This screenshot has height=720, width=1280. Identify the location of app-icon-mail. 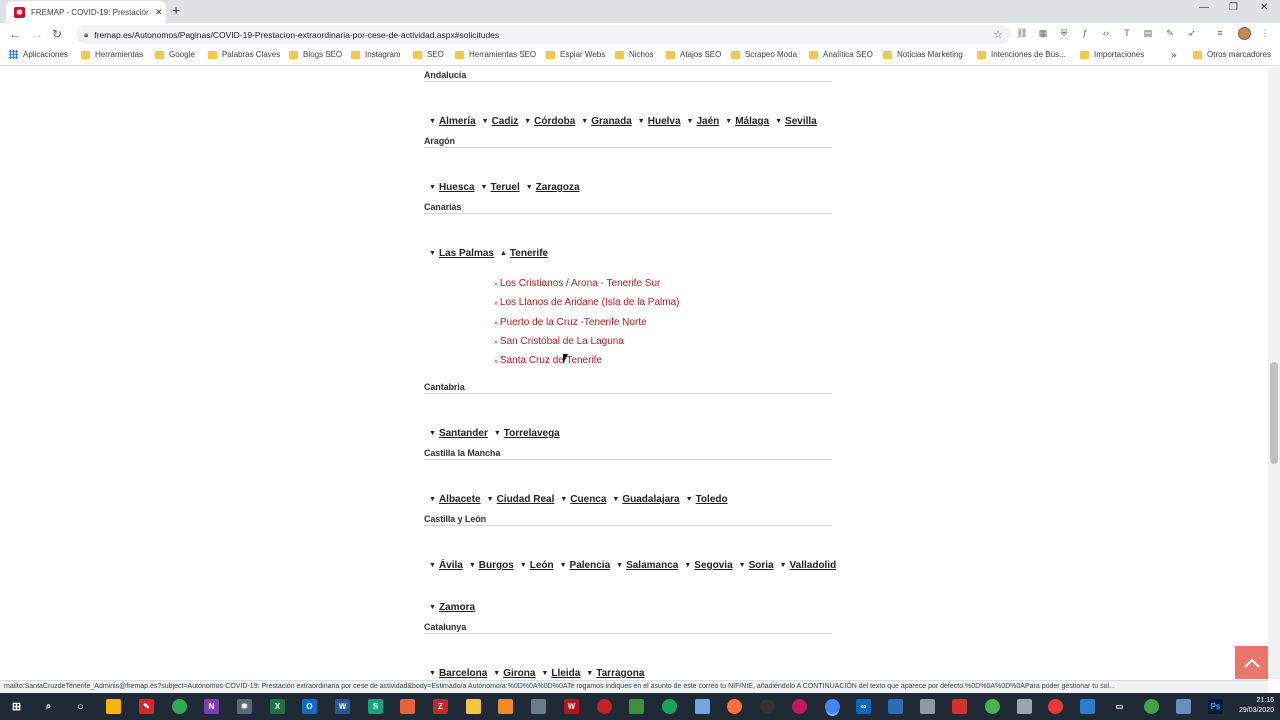
(1087, 706).